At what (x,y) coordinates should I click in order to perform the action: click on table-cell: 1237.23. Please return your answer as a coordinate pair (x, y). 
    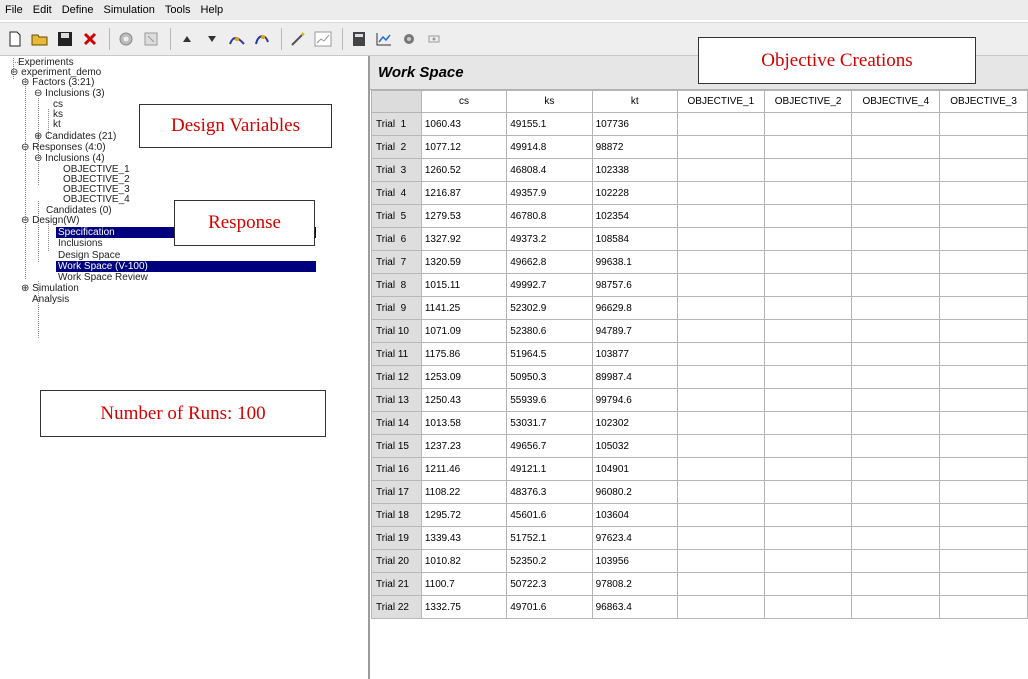
    Looking at the image, I should click on (464, 446).